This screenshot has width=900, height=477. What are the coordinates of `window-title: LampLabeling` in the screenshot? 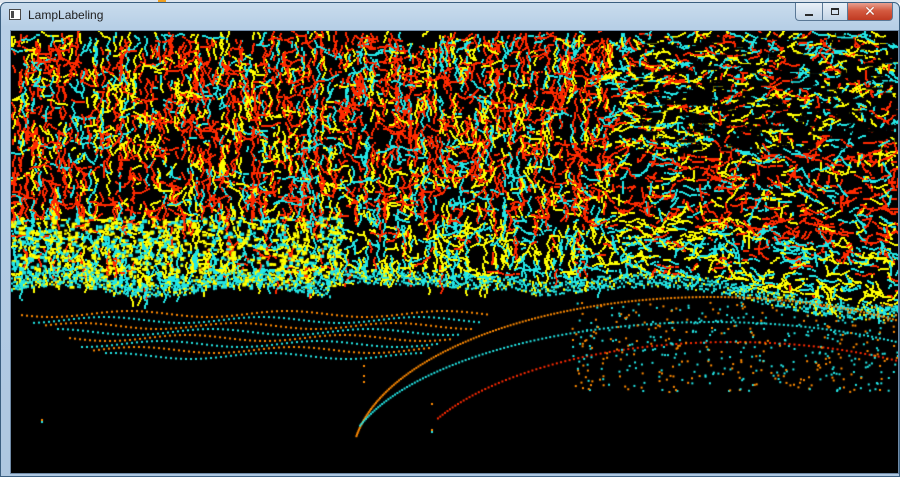 It's located at (66, 15).